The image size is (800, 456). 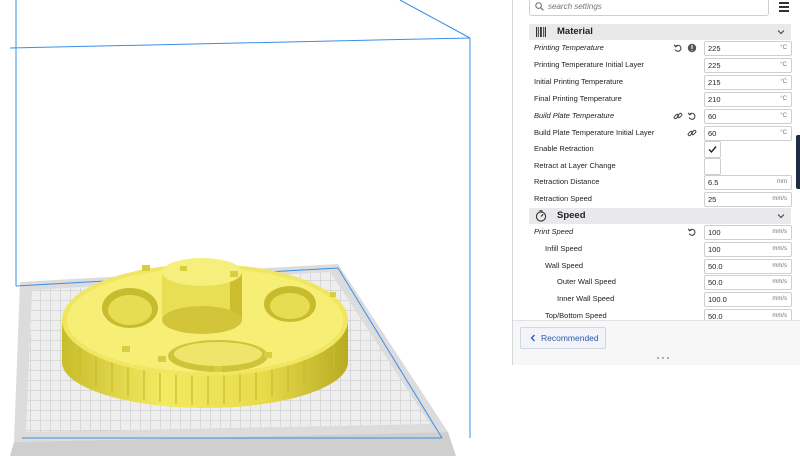 What do you see at coordinates (712, 199) in the screenshot?
I see `setting-value: 25` at bounding box center [712, 199].